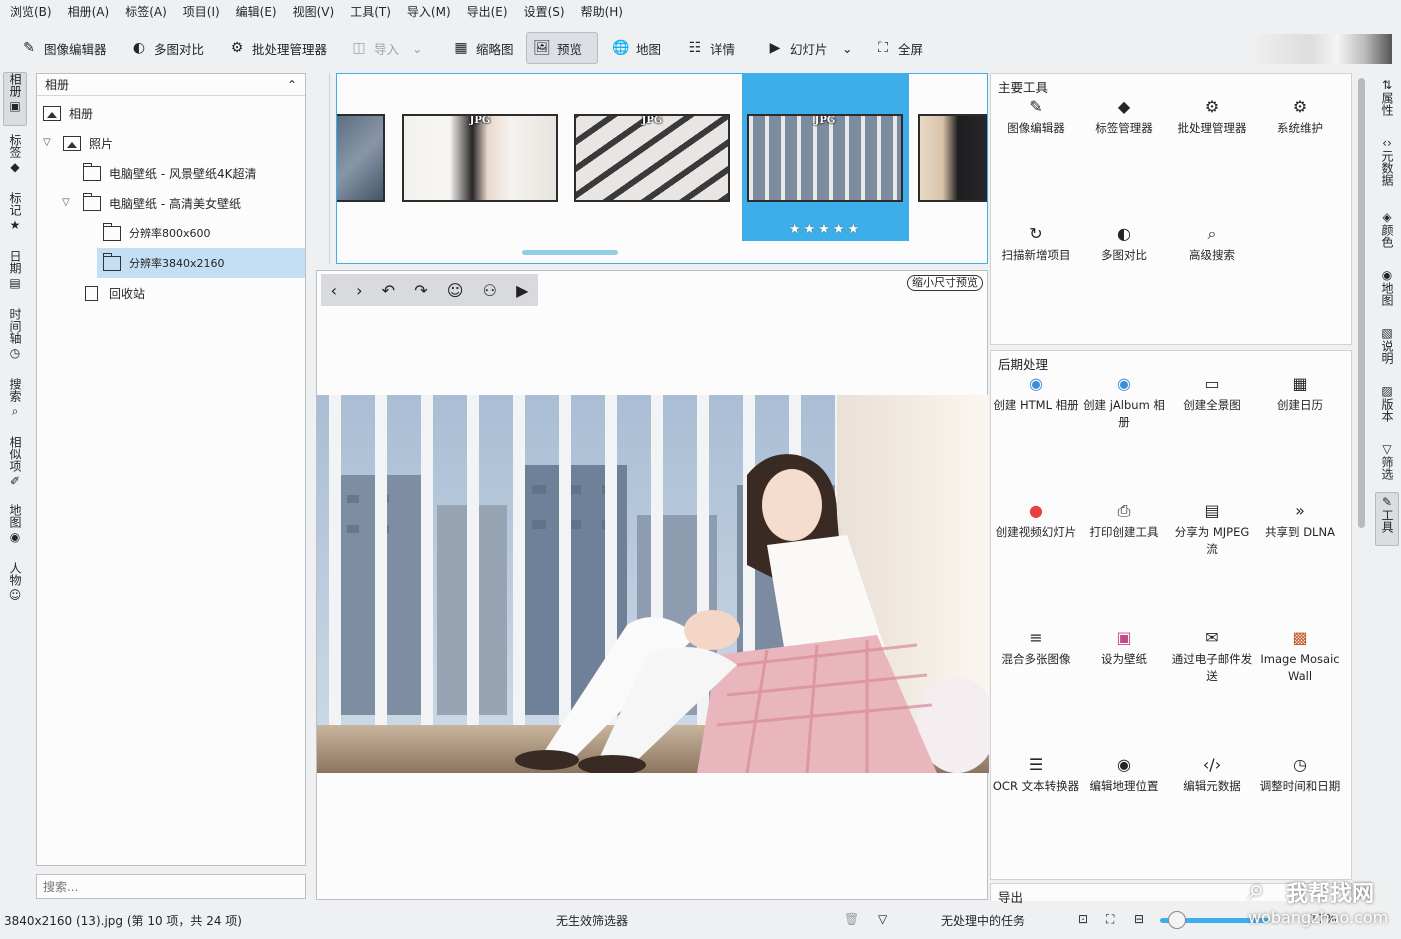 The height and width of the screenshot is (939, 1401). I want to click on tree-item-landscape-wallpaper: 电脑壁纸 - 风景壁纸4K超清, so click(194, 173).